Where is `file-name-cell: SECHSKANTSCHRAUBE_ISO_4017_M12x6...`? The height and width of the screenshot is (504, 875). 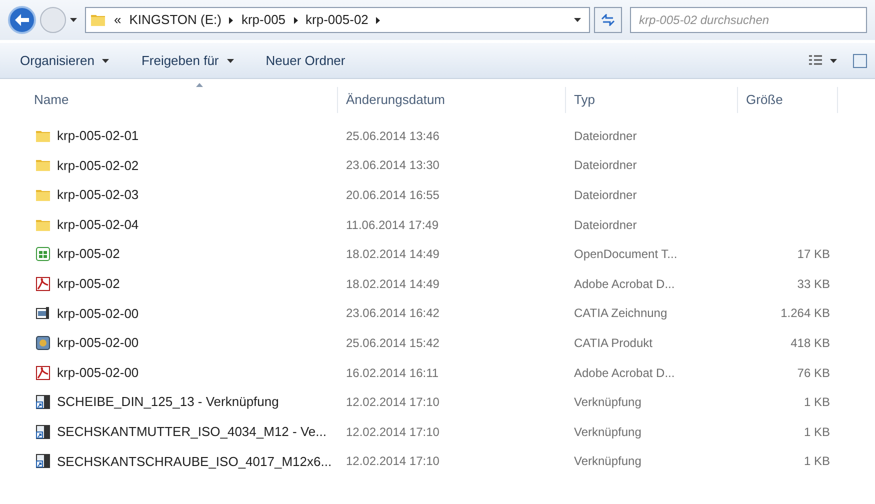
file-name-cell: SECHSKANTSCHRAUBE_ISO_4017_M12x6... is located at coordinates (182, 462).